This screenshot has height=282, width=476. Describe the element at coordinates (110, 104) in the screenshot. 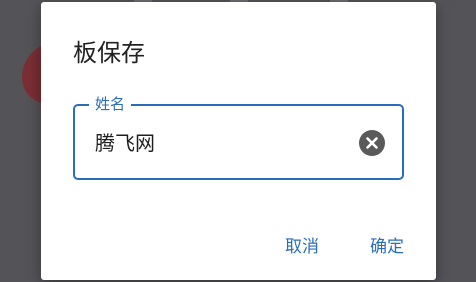

I see `name-field-label: 姓名` at that location.